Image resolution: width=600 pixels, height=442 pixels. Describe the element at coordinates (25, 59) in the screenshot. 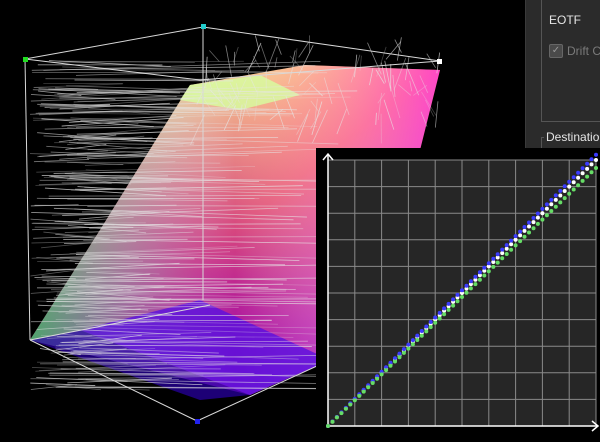

I see `corner-green-marker` at that location.